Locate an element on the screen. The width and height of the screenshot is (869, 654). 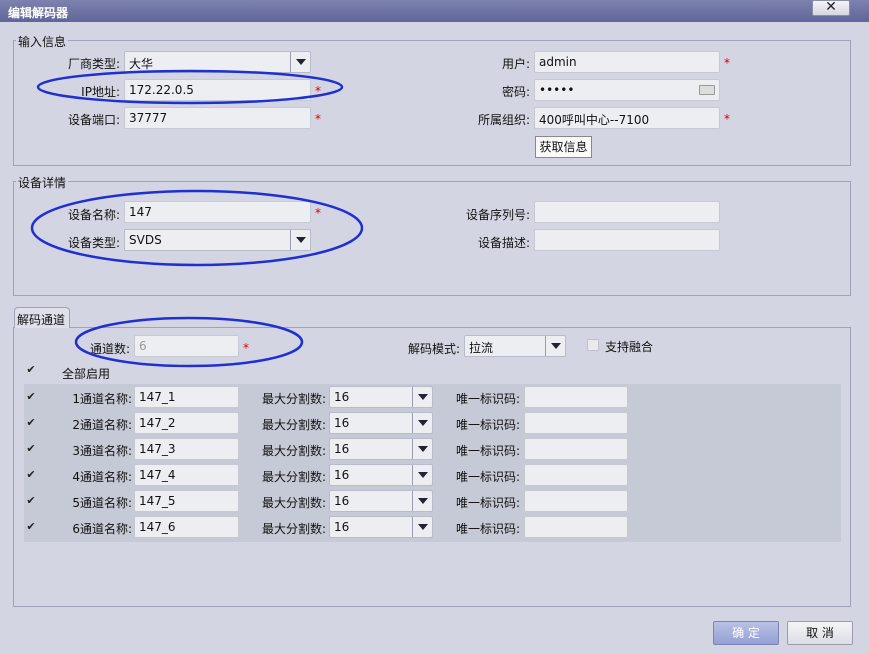
window-title: 编辑解码器 is located at coordinates (38, 13).